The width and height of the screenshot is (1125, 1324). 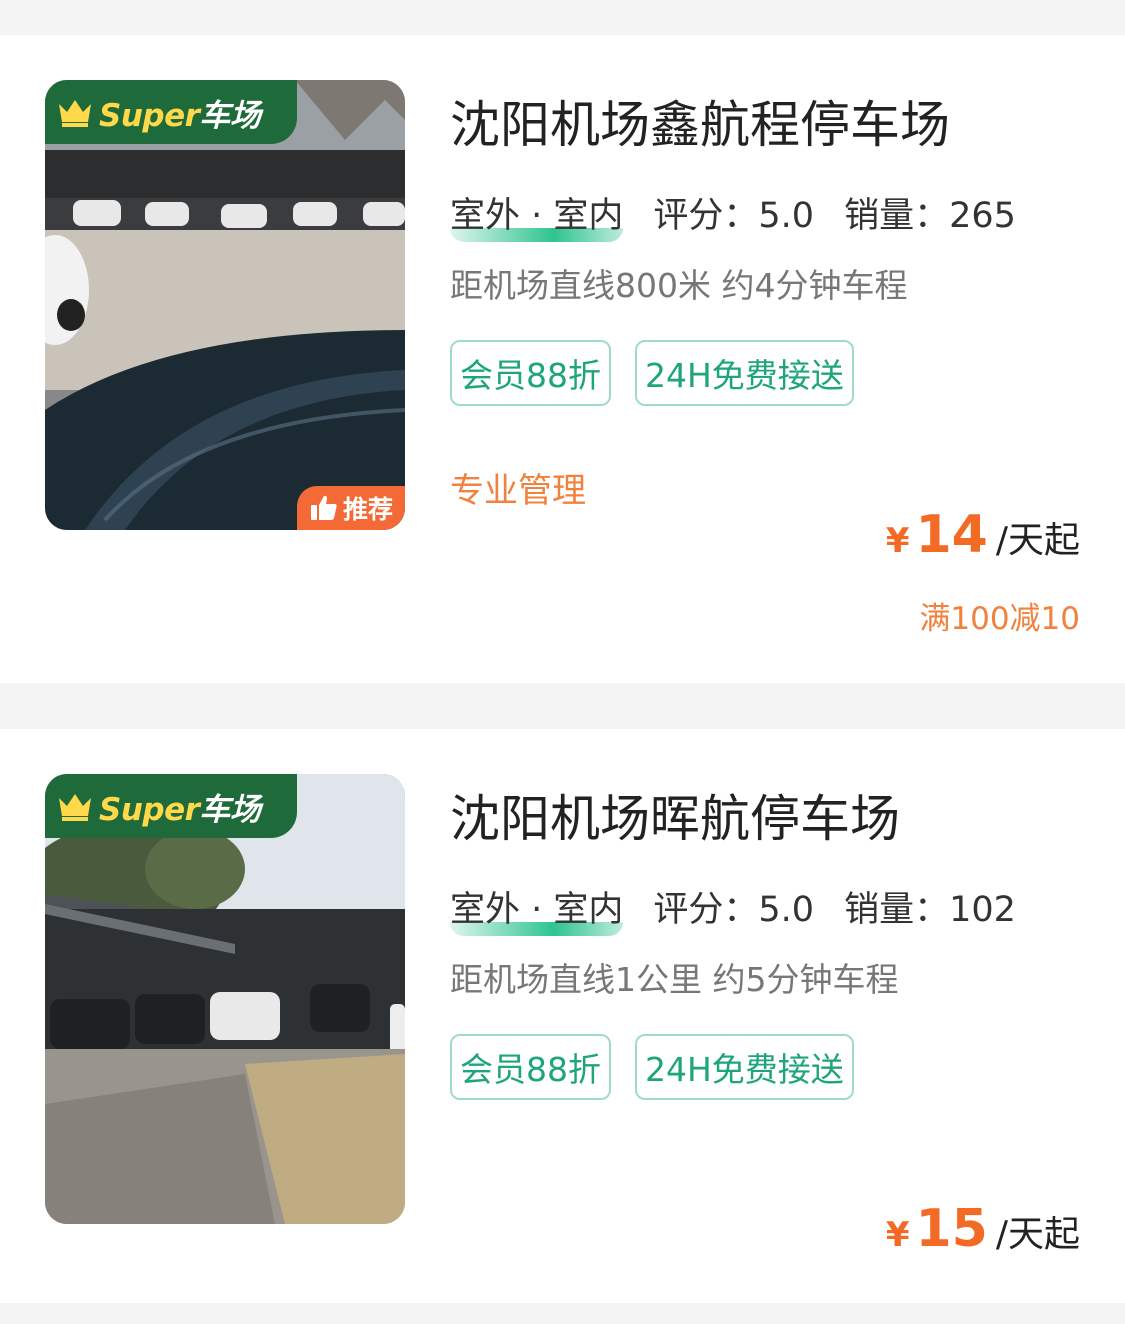 I want to click on recommend-badge: 推荐, so click(x=351, y=508).